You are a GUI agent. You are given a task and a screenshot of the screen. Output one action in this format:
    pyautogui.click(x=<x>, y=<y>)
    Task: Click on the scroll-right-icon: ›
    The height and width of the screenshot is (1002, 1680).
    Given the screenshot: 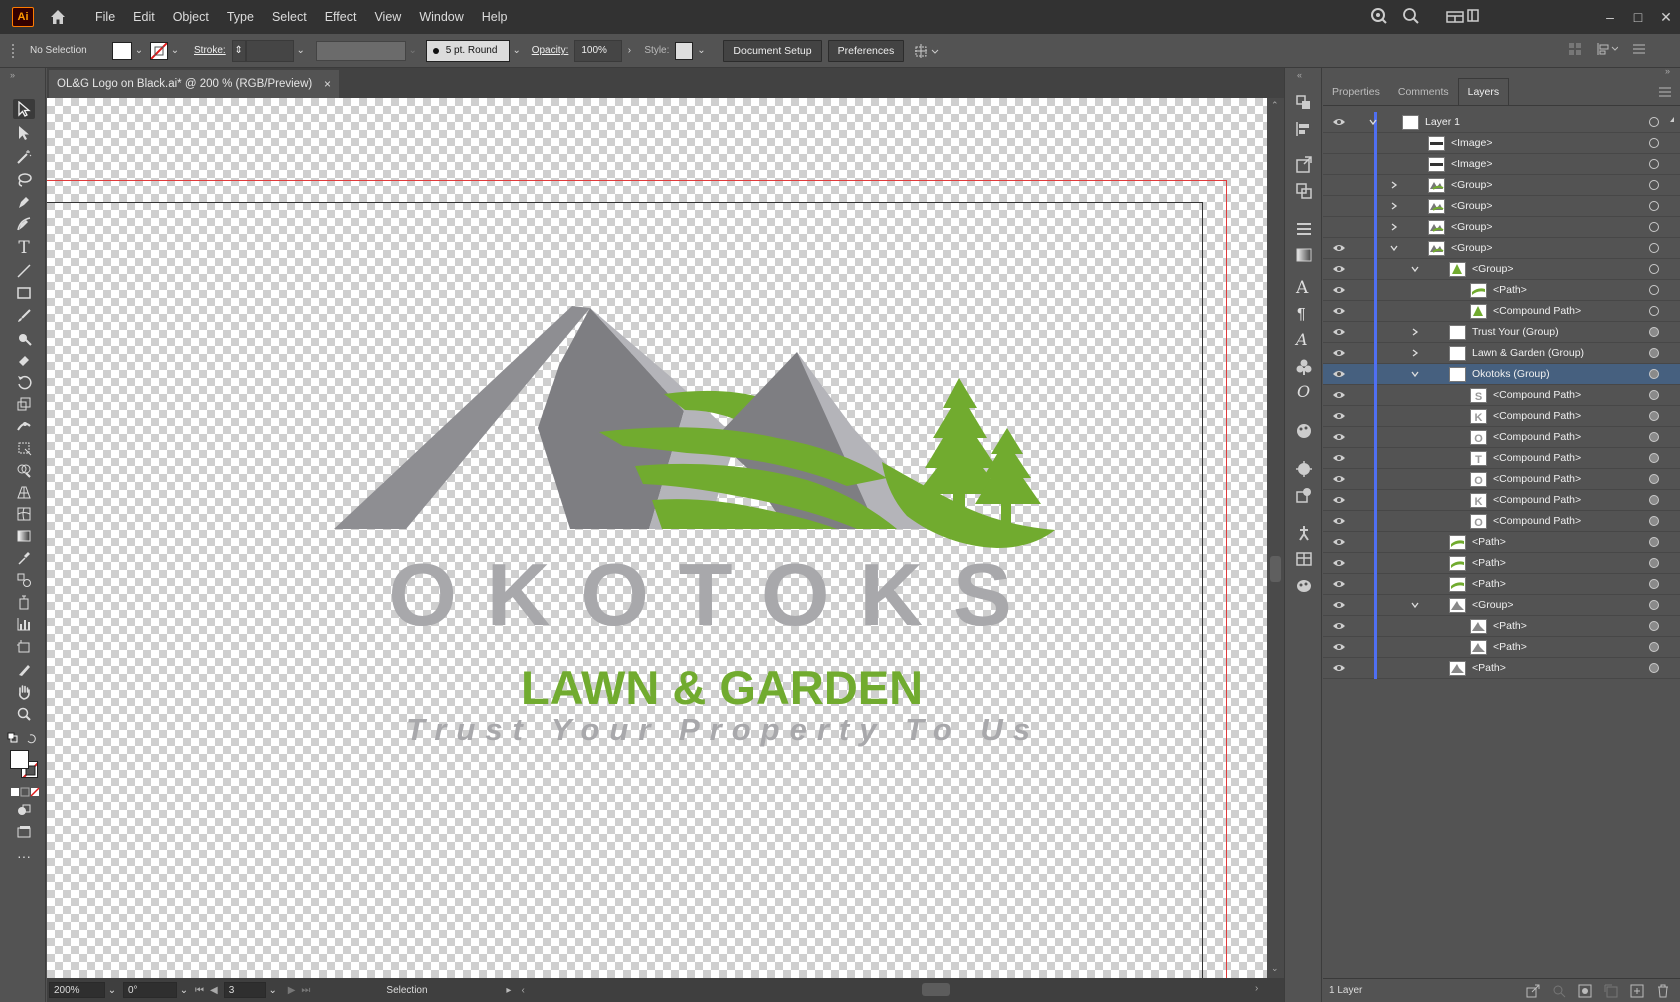 What is the action you would take?
    pyautogui.click(x=1256, y=988)
    